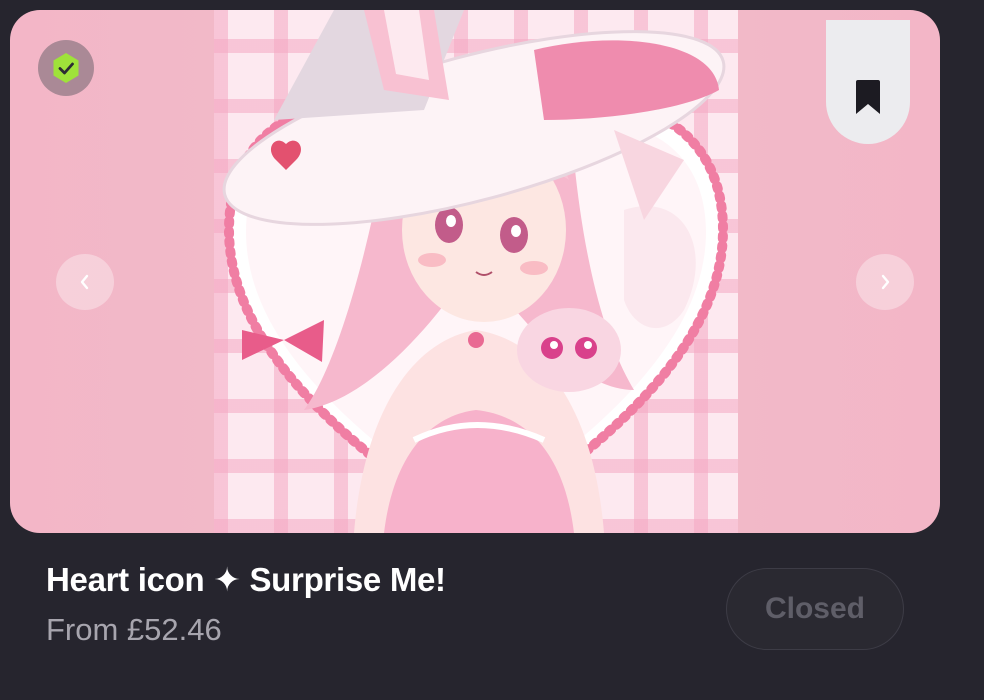  I want to click on verified-badge, so click(66, 68).